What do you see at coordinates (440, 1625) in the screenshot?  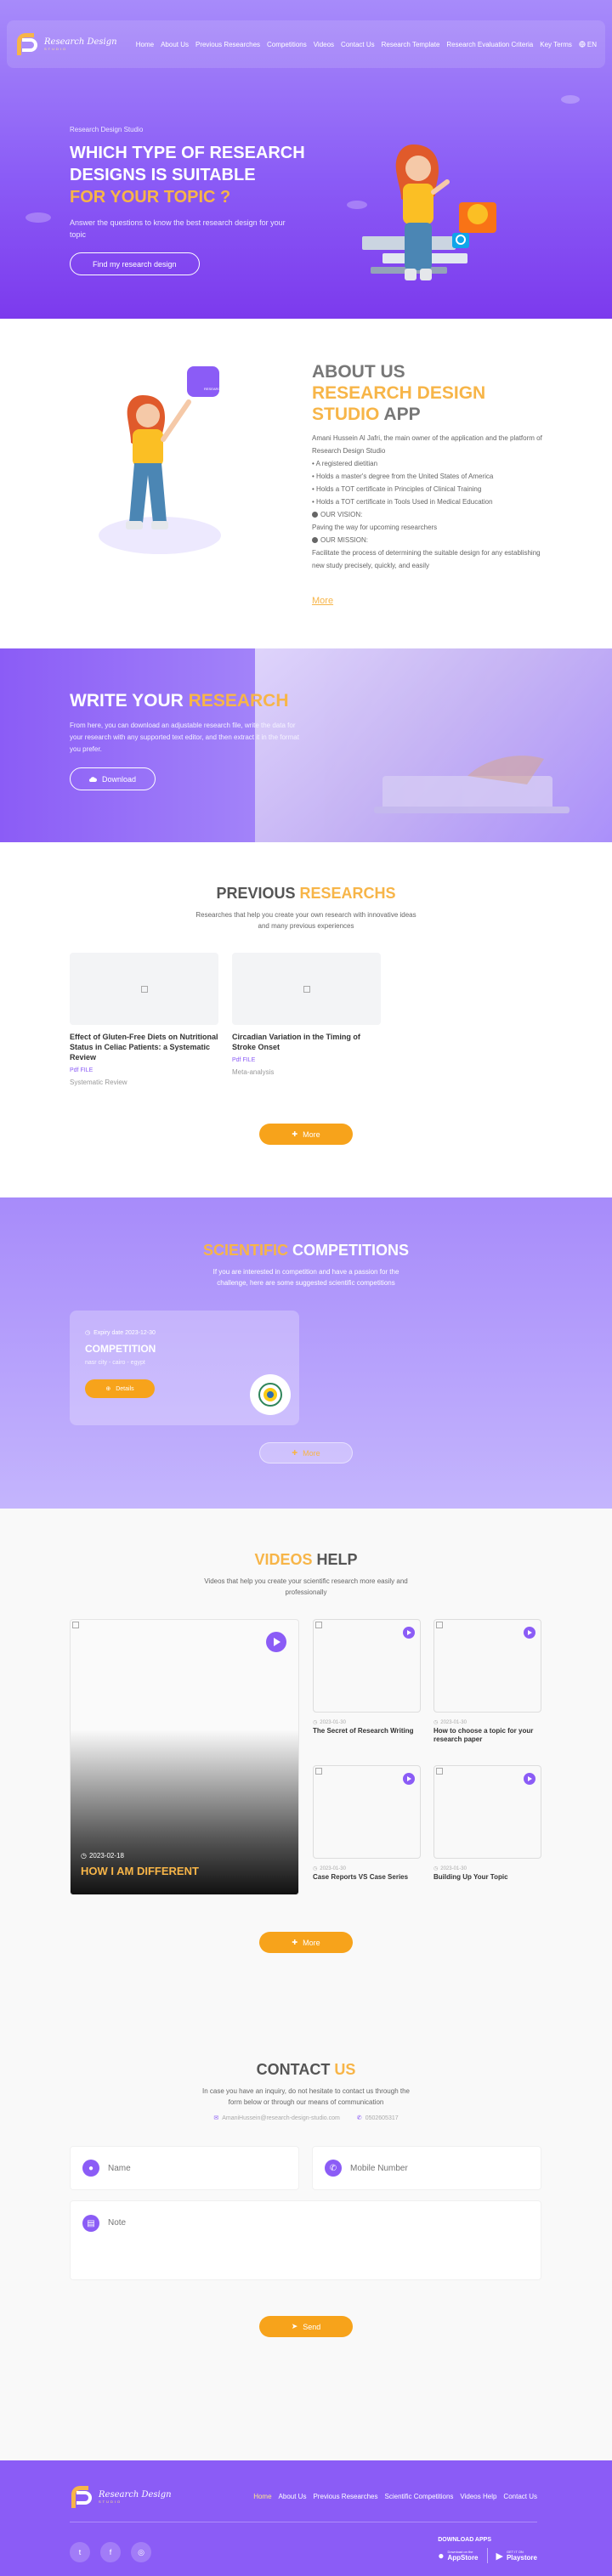 I see `image-placeholder-icon` at bounding box center [440, 1625].